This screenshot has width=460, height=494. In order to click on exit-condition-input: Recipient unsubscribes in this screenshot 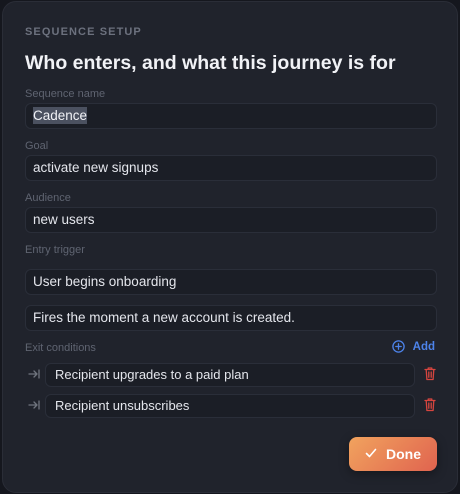, I will do `click(230, 406)`.